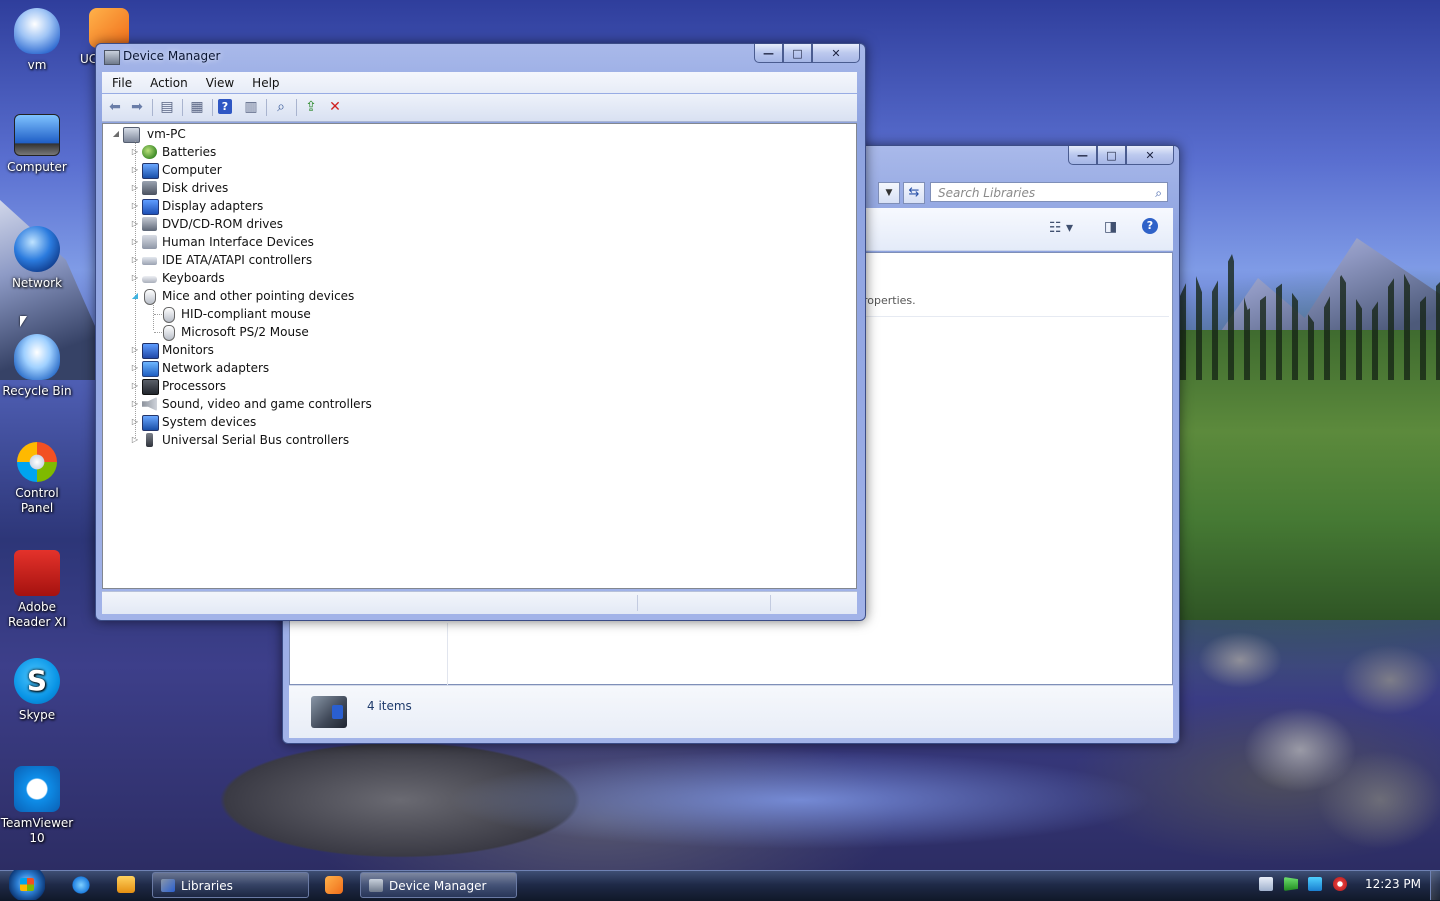 This screenshot has height=901, width=1440. Describe the element at coordinates (37, 40) in the screenshot. I see `desktop-icon-vm: vm` at that location.